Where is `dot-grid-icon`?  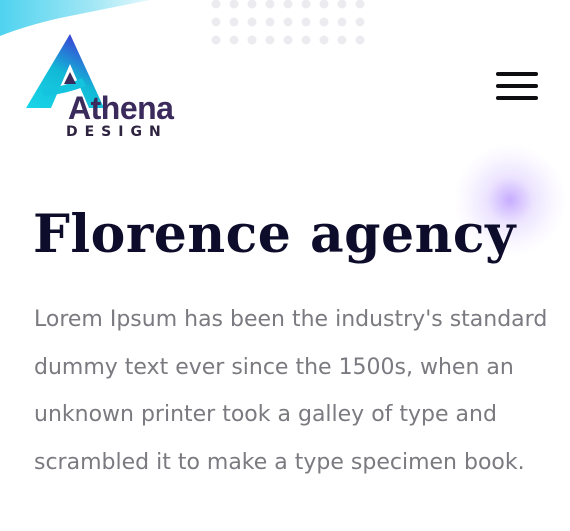
dot-grid-icon is located at coordinates (291, 22).